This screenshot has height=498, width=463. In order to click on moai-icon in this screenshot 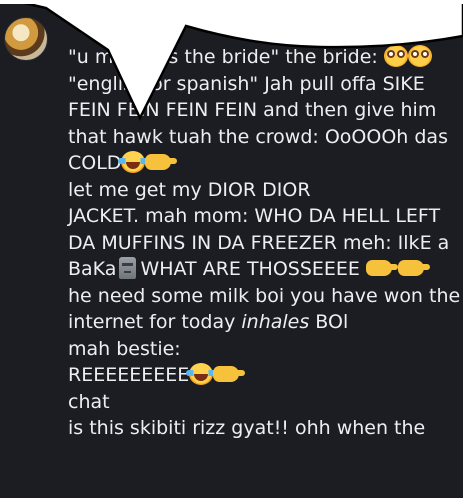, I will do `click(128, 268)`.